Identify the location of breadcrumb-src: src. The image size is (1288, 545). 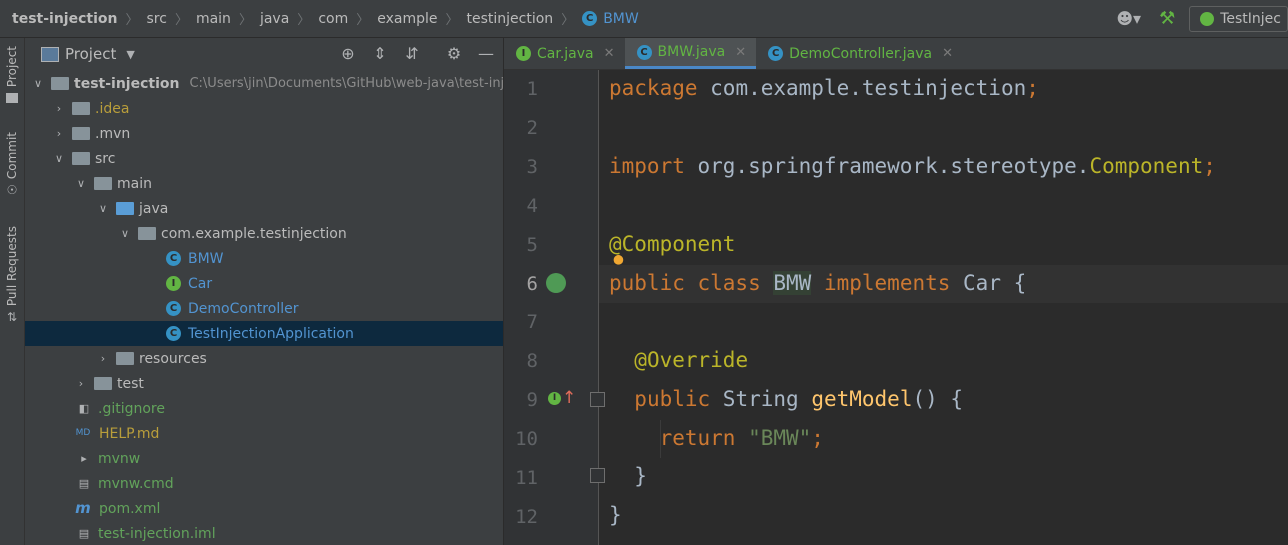
(156, 19).